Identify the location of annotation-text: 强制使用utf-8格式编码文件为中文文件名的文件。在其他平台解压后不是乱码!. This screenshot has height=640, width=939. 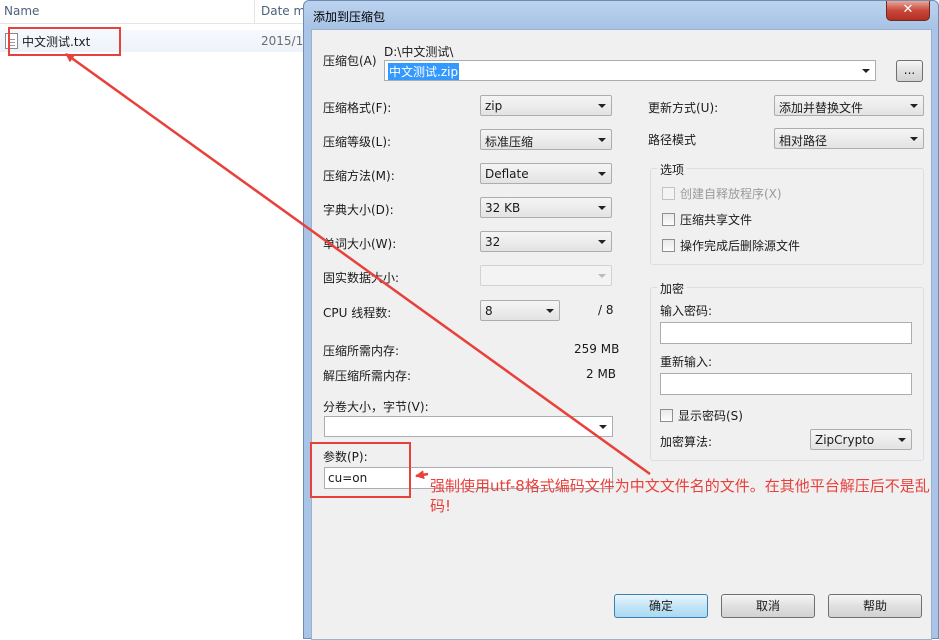
(680, 496).